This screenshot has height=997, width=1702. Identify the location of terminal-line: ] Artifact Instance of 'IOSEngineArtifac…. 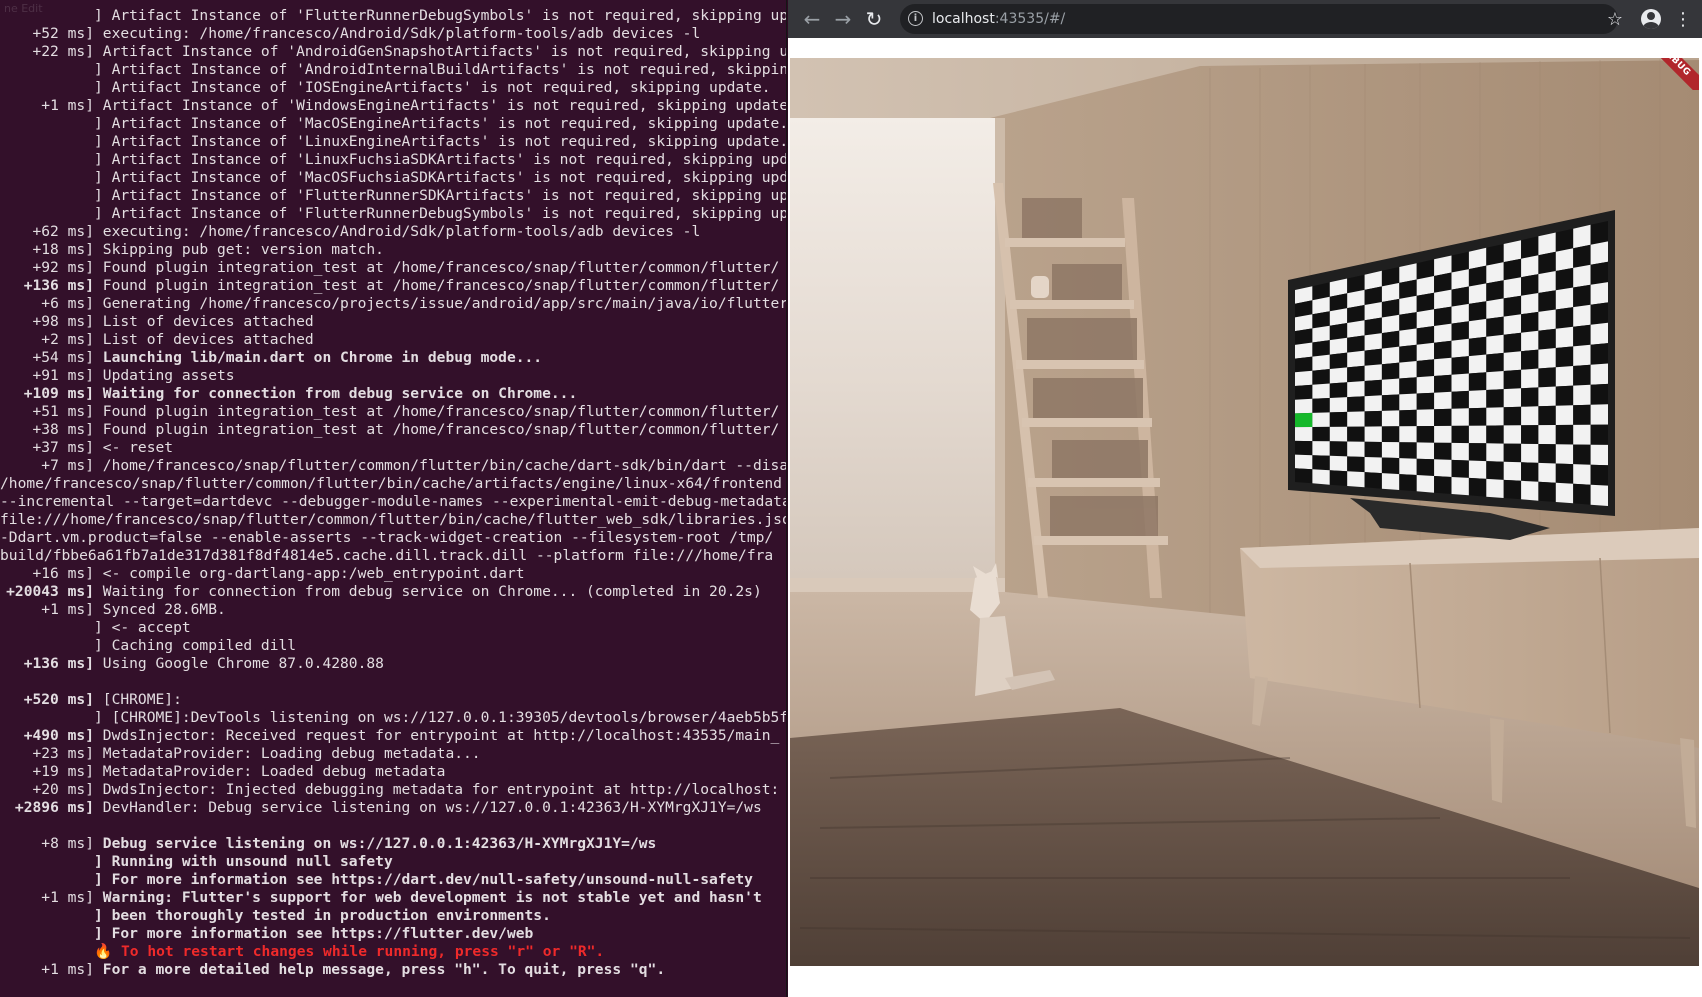
(393, 88).